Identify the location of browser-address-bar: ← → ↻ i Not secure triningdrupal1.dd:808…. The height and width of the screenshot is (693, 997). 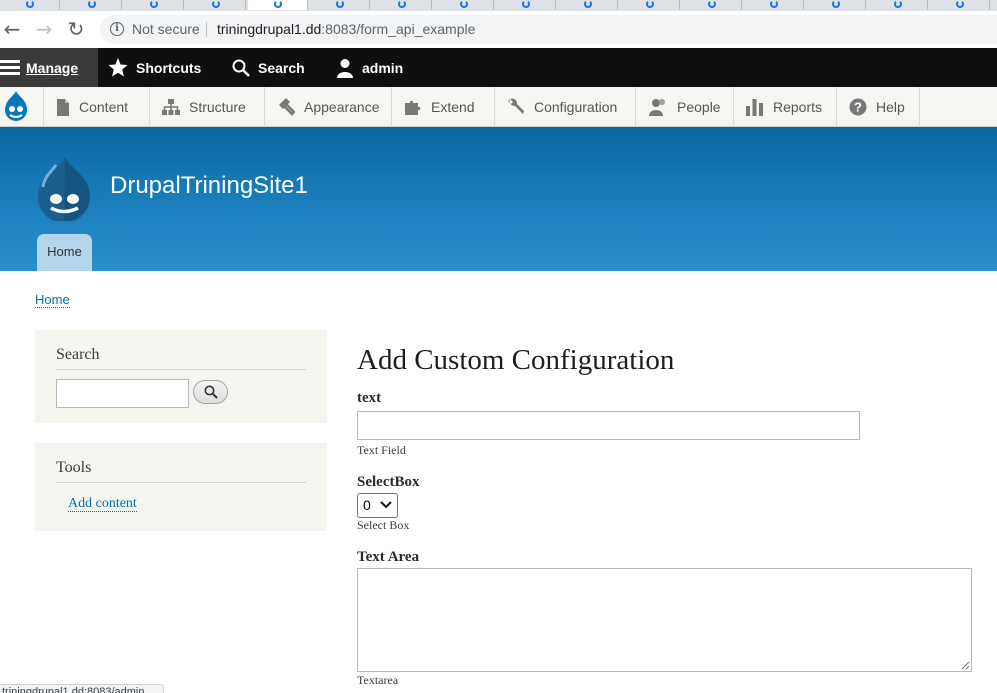
(498, 29).